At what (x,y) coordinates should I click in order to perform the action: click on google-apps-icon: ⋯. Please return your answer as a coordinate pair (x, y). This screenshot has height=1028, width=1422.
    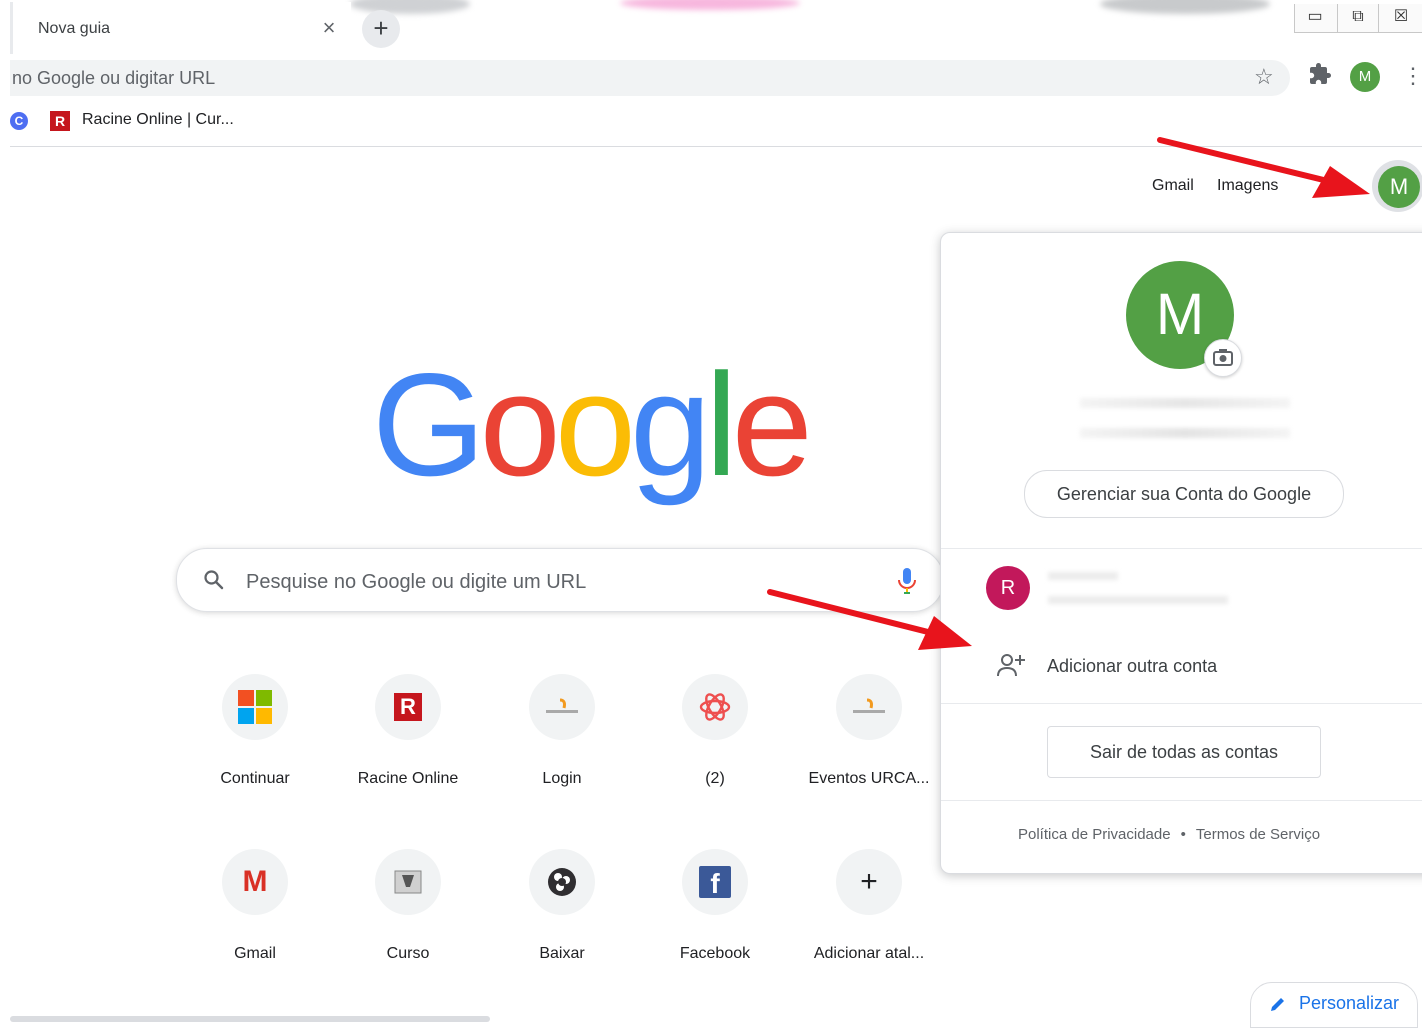
    Looking at the image, I should click on (1329, 182).